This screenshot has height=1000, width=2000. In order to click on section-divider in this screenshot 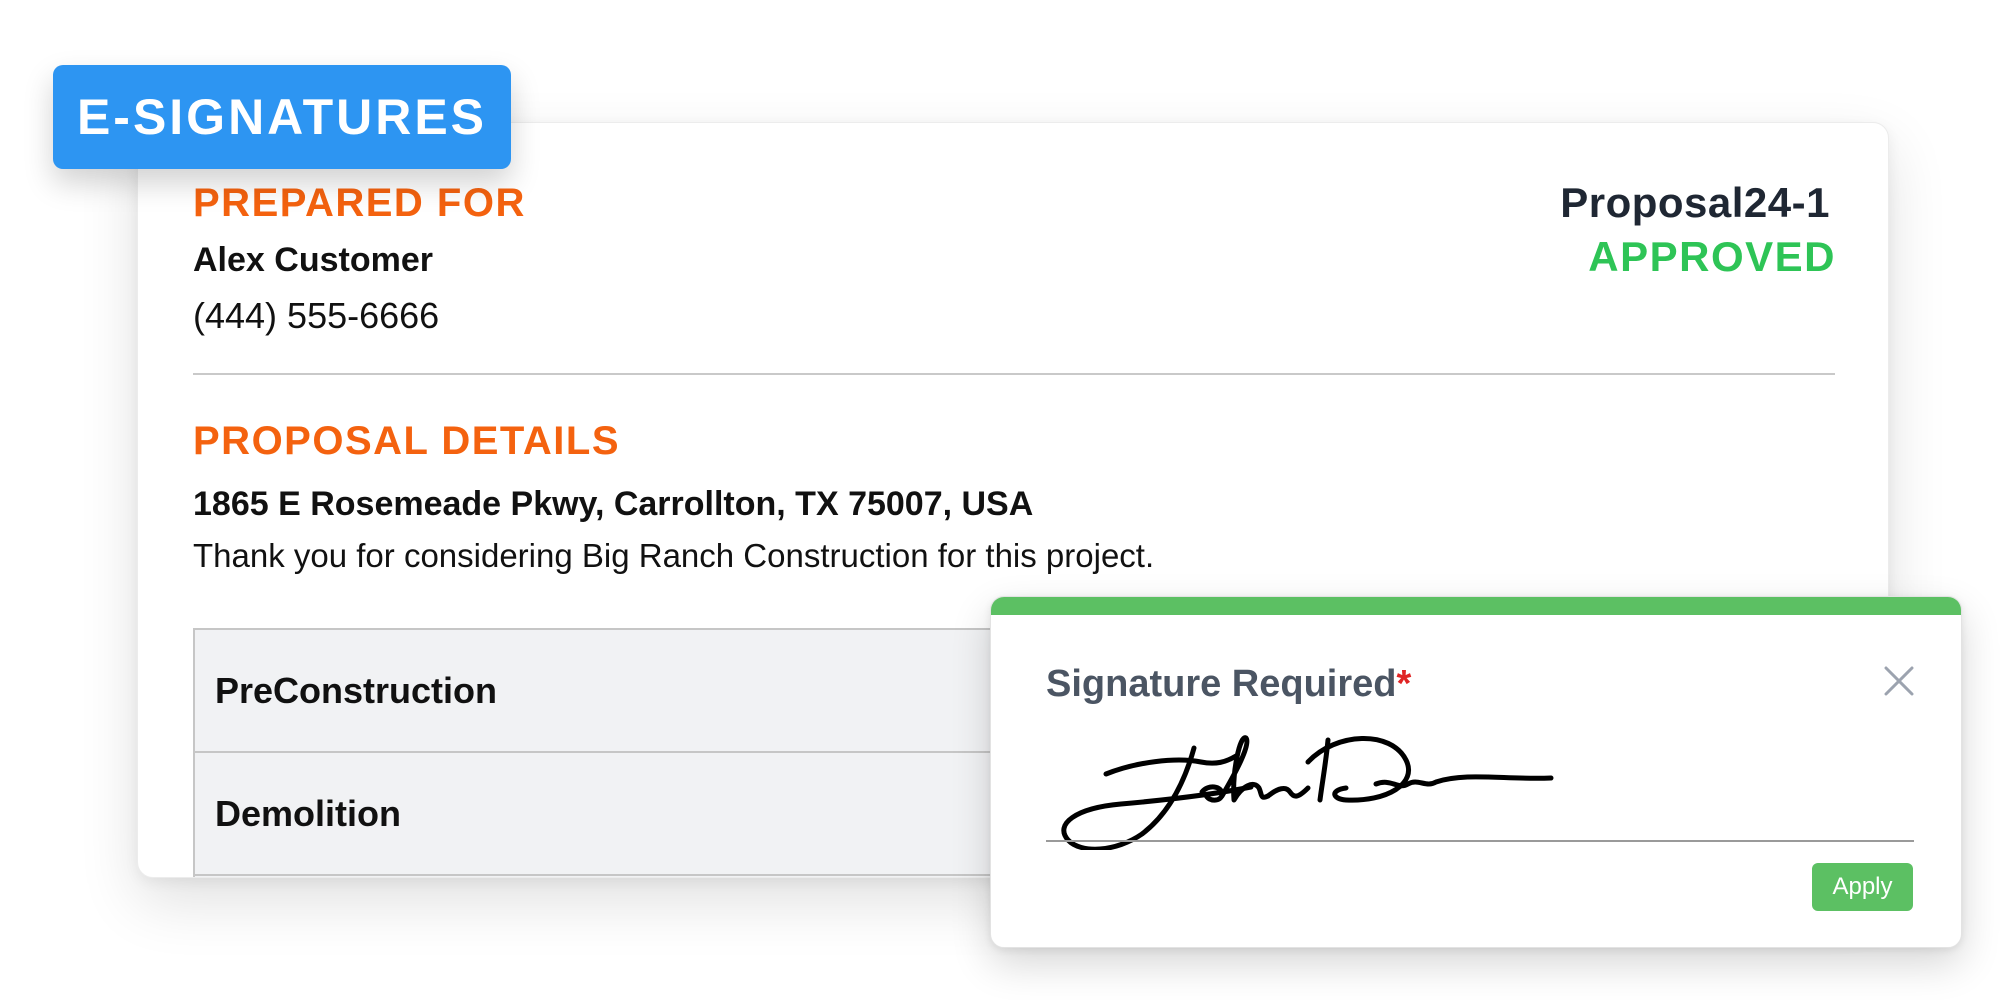, I will do `click(1014, 374)`.